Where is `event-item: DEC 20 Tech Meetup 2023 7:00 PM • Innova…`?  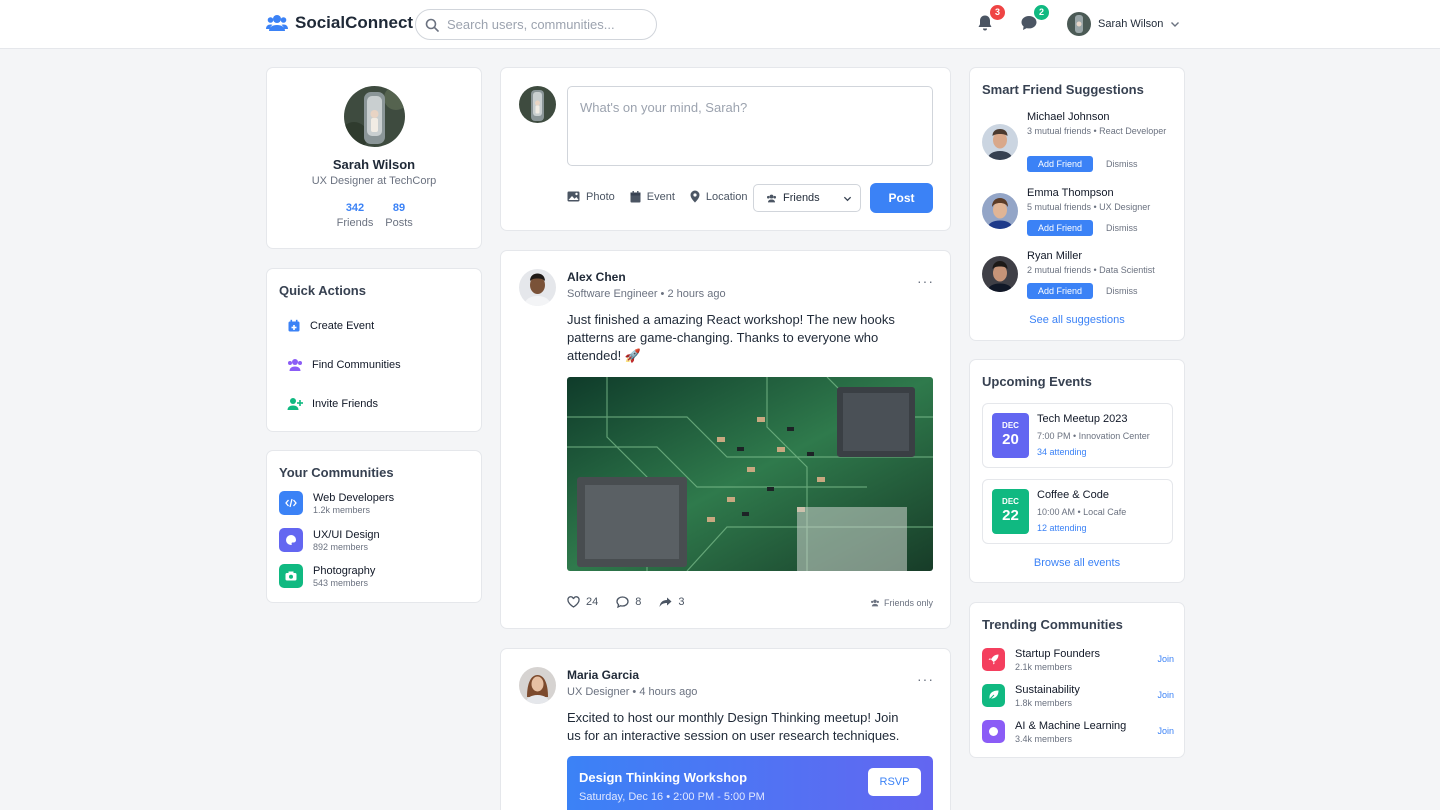
event-item: DEC 20 Tech Meetup 2023 7:00 PM • Innova… is located at coordinates (1077, 435).